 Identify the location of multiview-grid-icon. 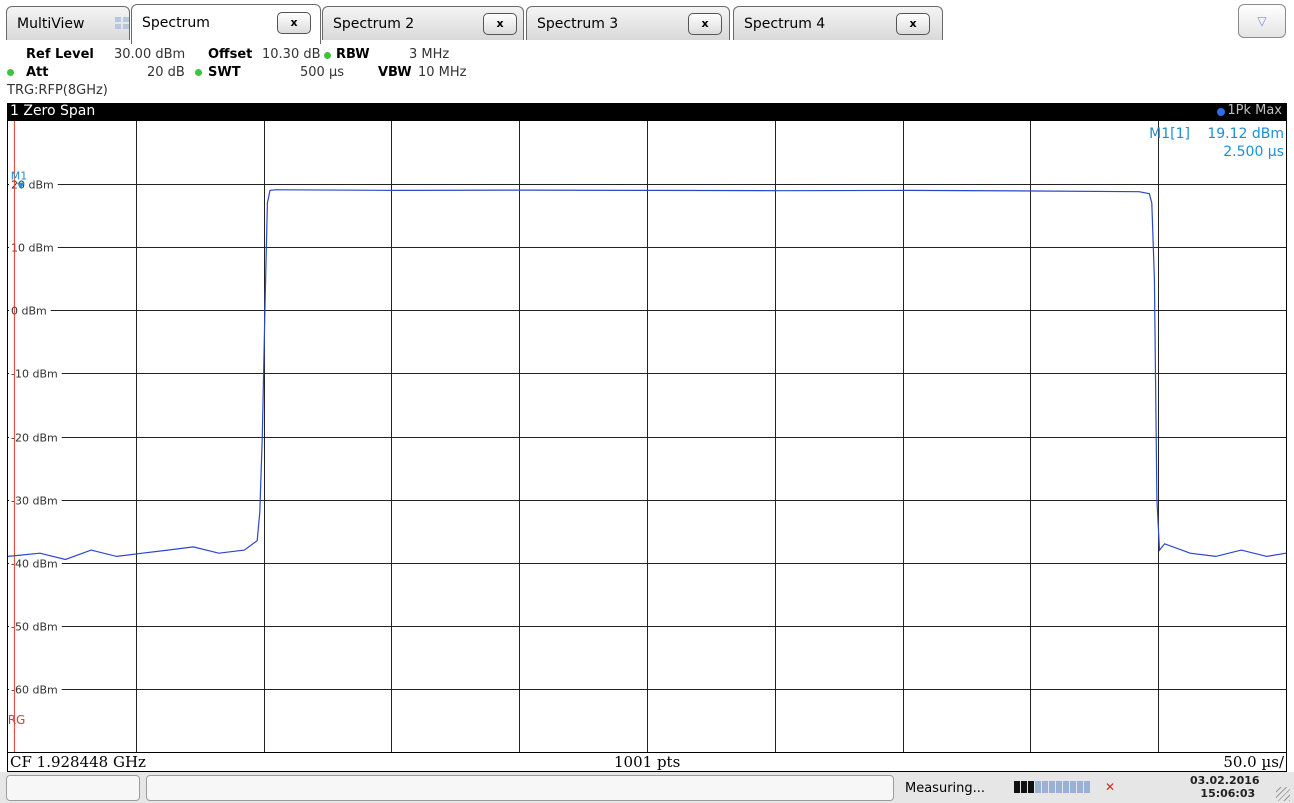
(122, 23).